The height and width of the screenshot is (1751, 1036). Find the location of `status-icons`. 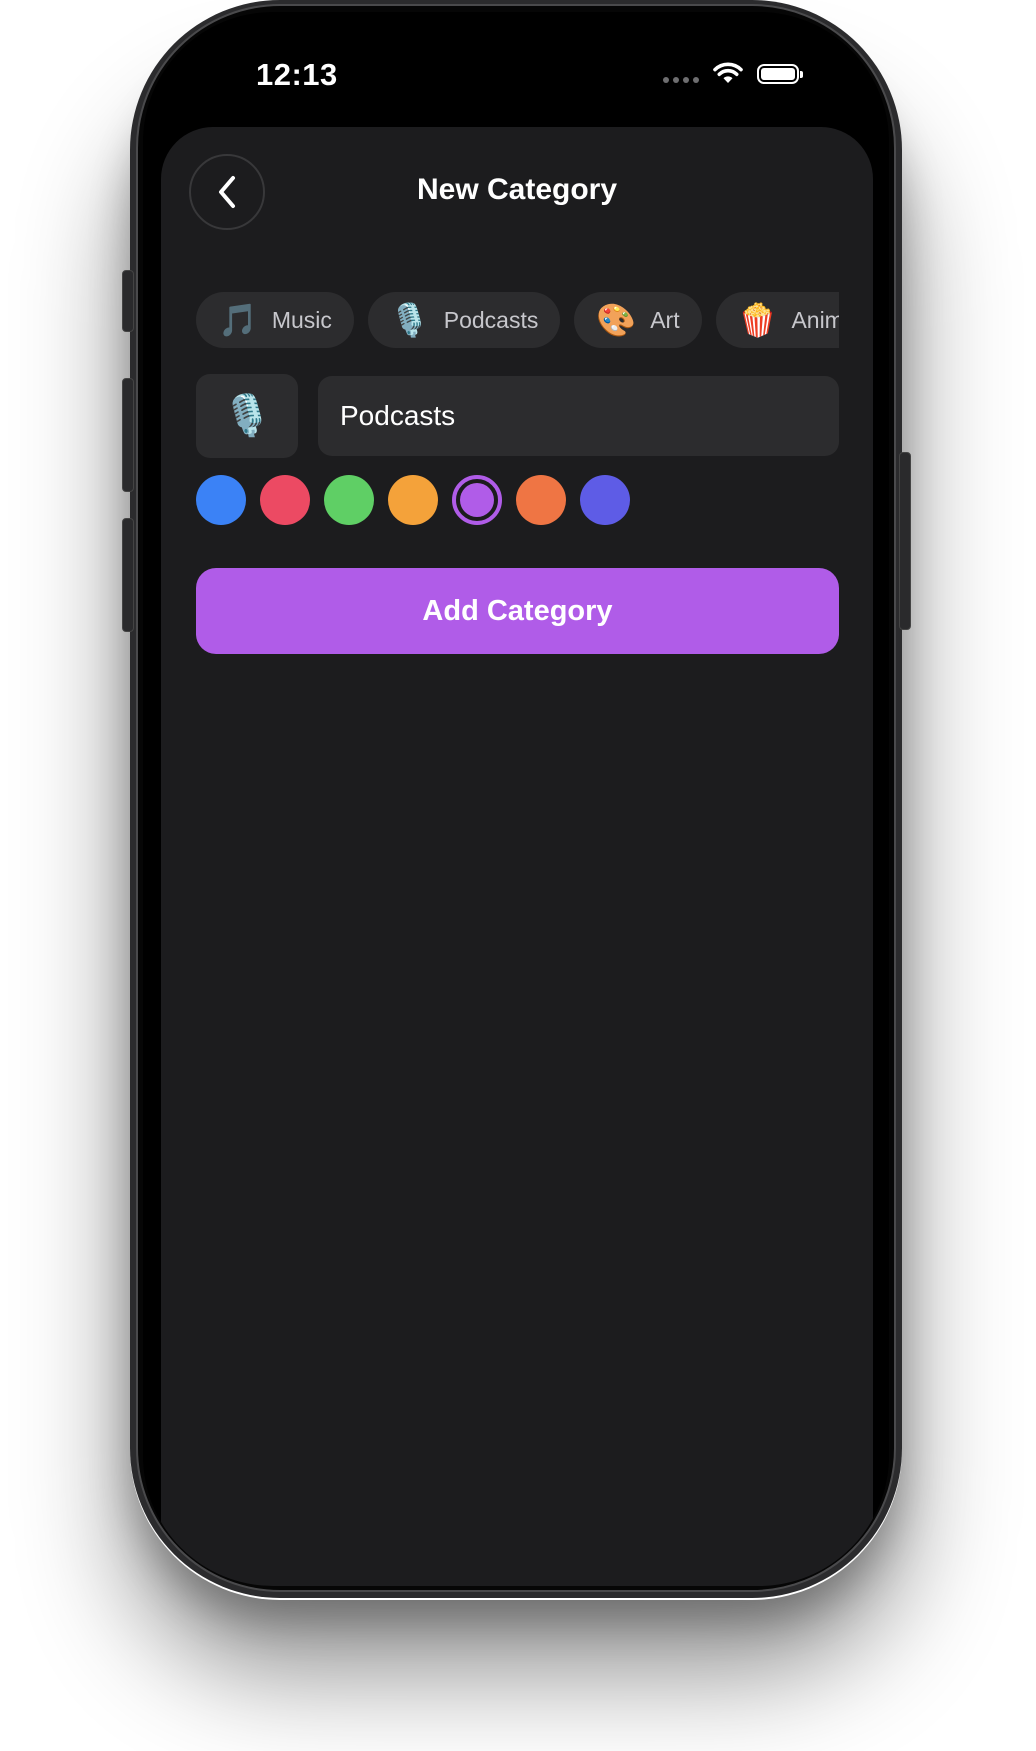

status-icons is located at coordinates (733, 74).